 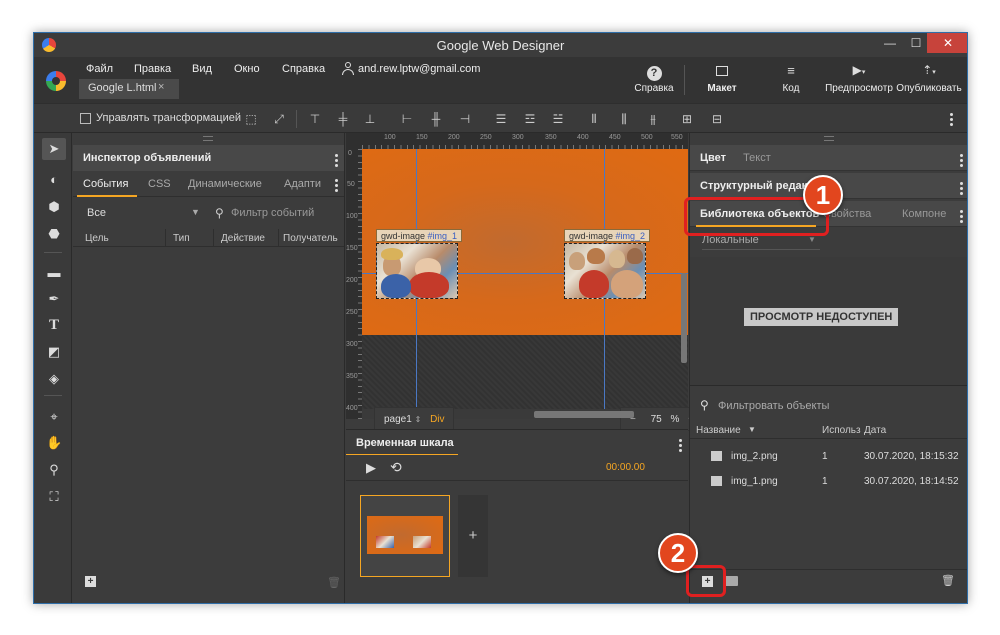 What do you see at coordinates (315, 119) in the screenshot?
I see `align-top-icon: ⊤` at bounding box center [315, 119].